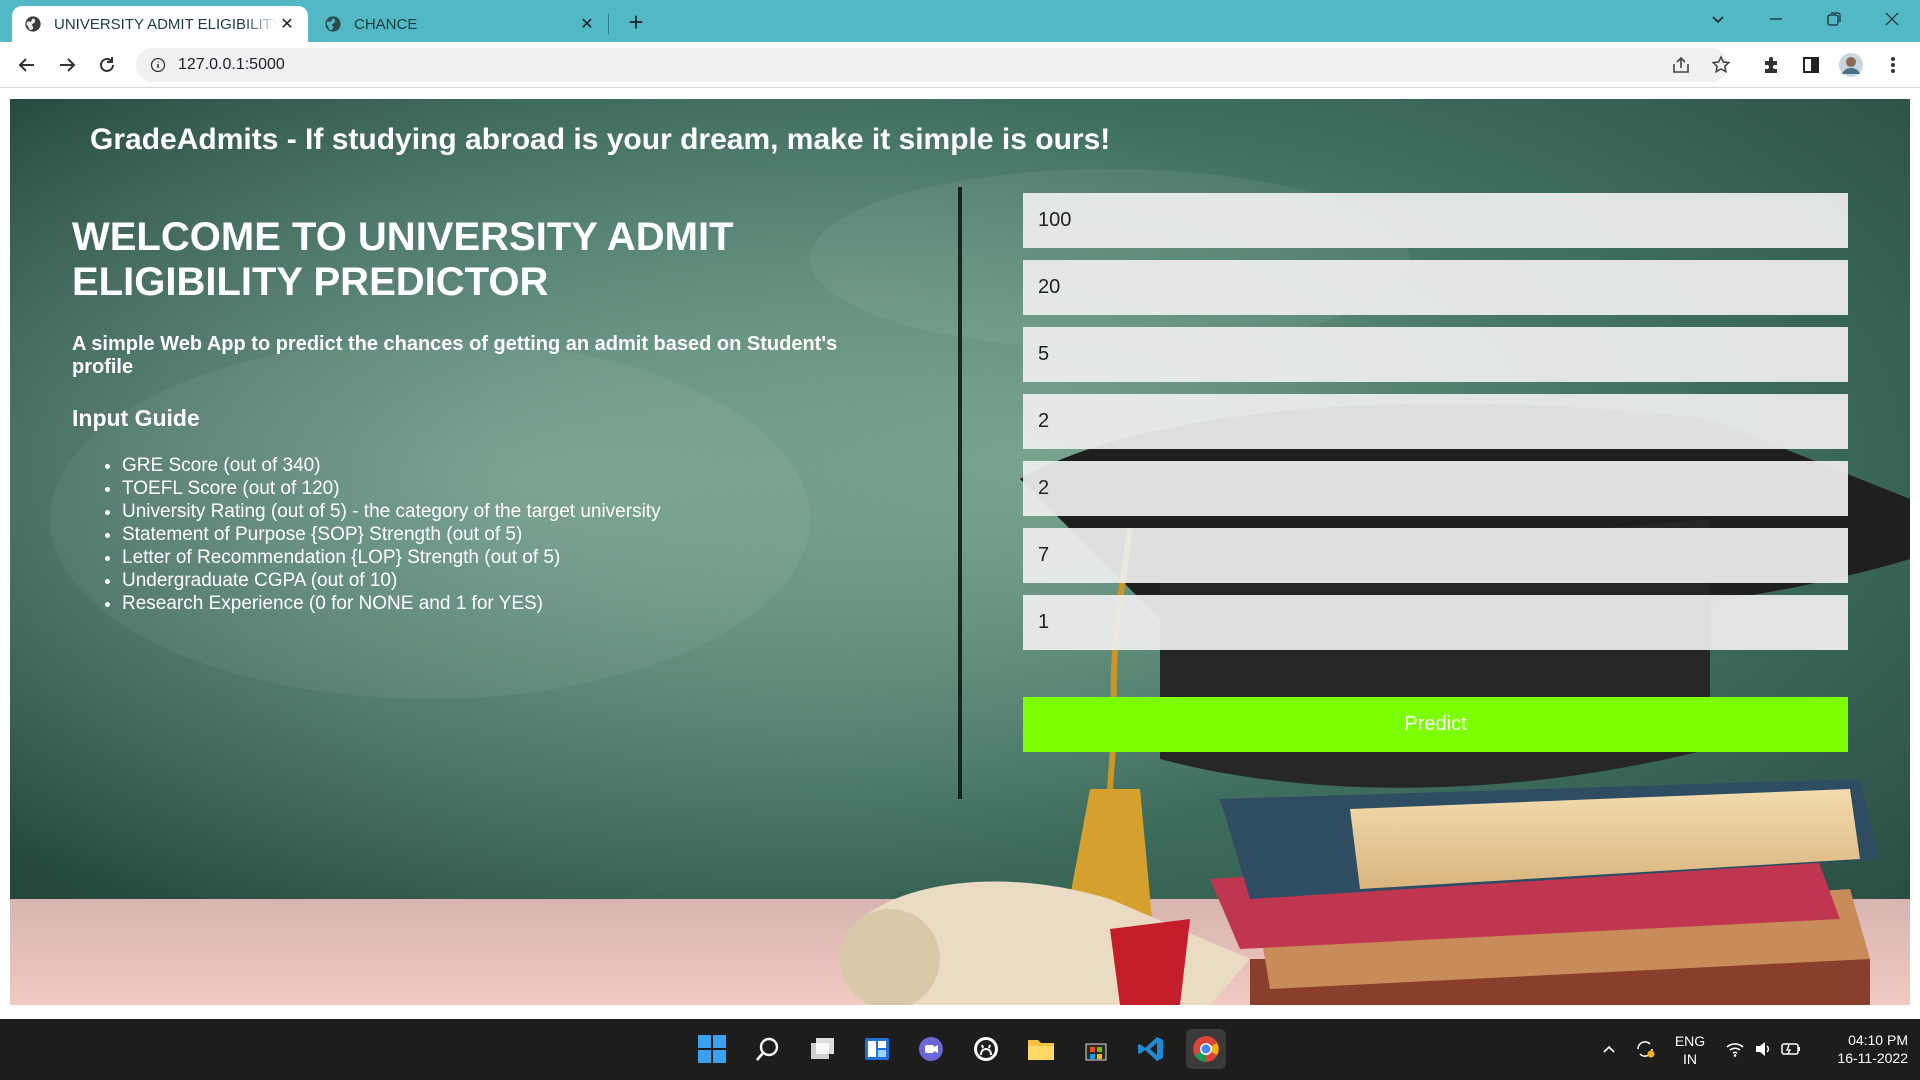 The image size is (1920, 1080). I want to click on extensions-icon, so click(1771, 65).